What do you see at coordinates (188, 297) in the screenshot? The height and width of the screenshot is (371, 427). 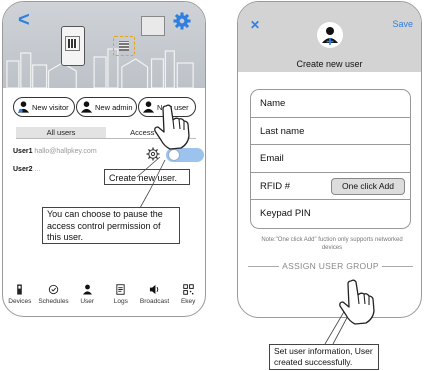 I see `nav-ekey: Ekey` at bounding box center [188, 297].